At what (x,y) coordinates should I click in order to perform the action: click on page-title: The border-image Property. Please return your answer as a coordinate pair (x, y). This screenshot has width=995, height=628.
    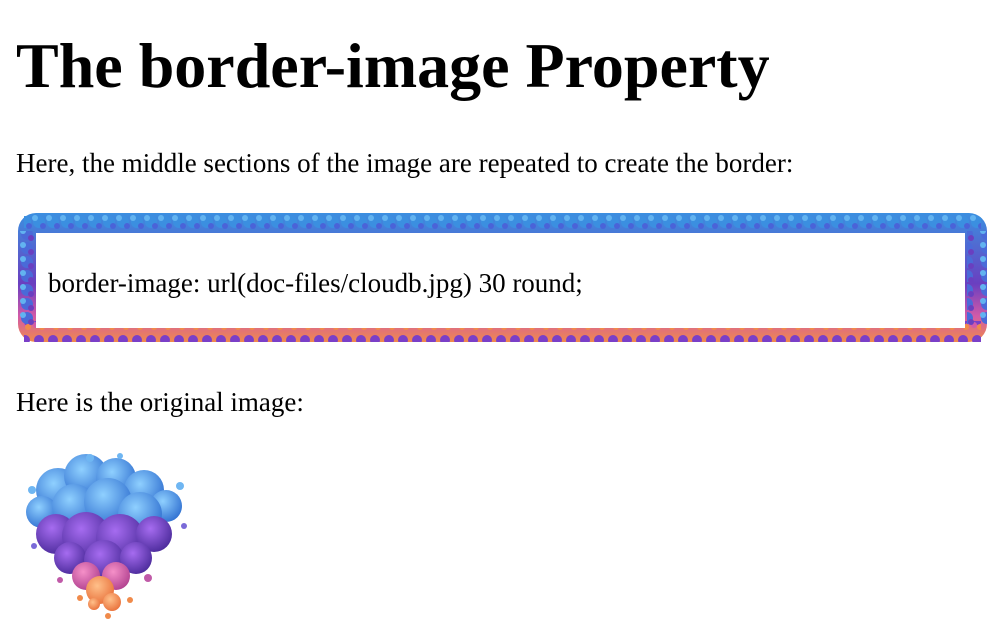
    Looking at the image, I should click on (393, 65).